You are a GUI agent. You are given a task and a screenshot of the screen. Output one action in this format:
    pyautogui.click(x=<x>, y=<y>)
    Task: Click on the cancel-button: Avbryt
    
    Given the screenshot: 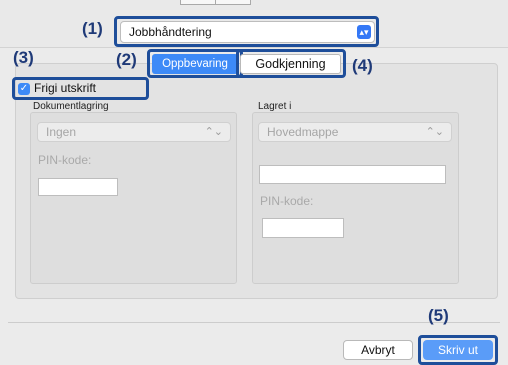 What is the action you would take?
    pyautogui.click(x=378, y=350)
    